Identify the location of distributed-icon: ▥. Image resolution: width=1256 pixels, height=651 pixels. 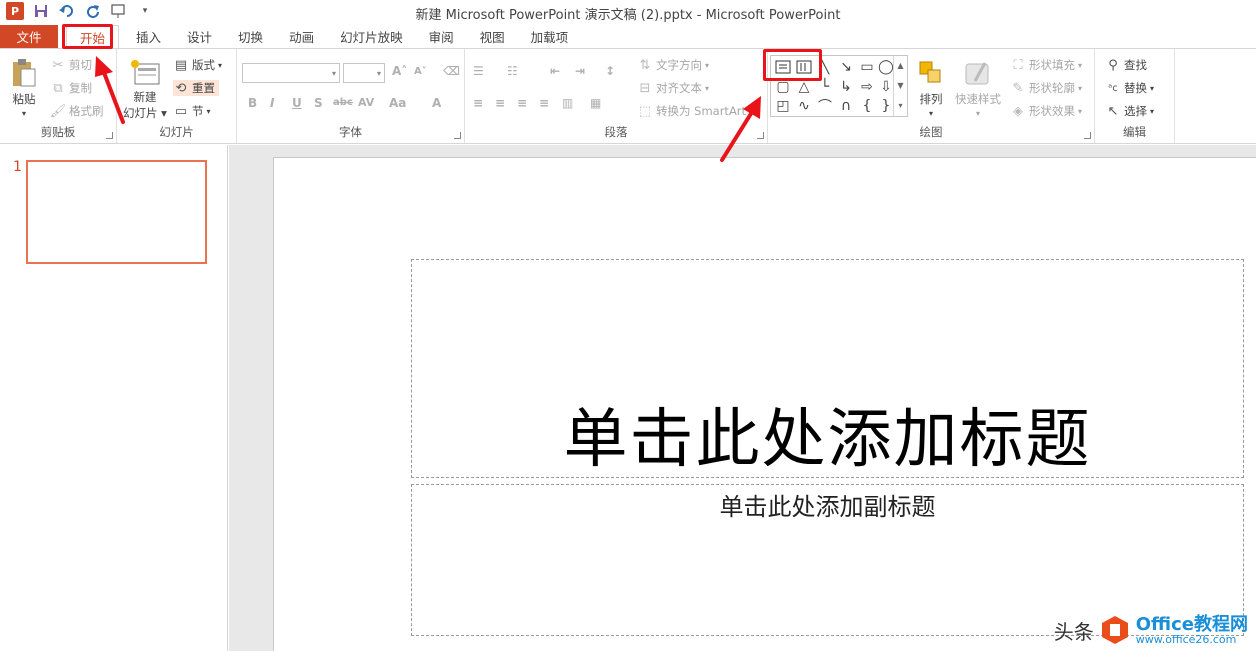
(567, 103).